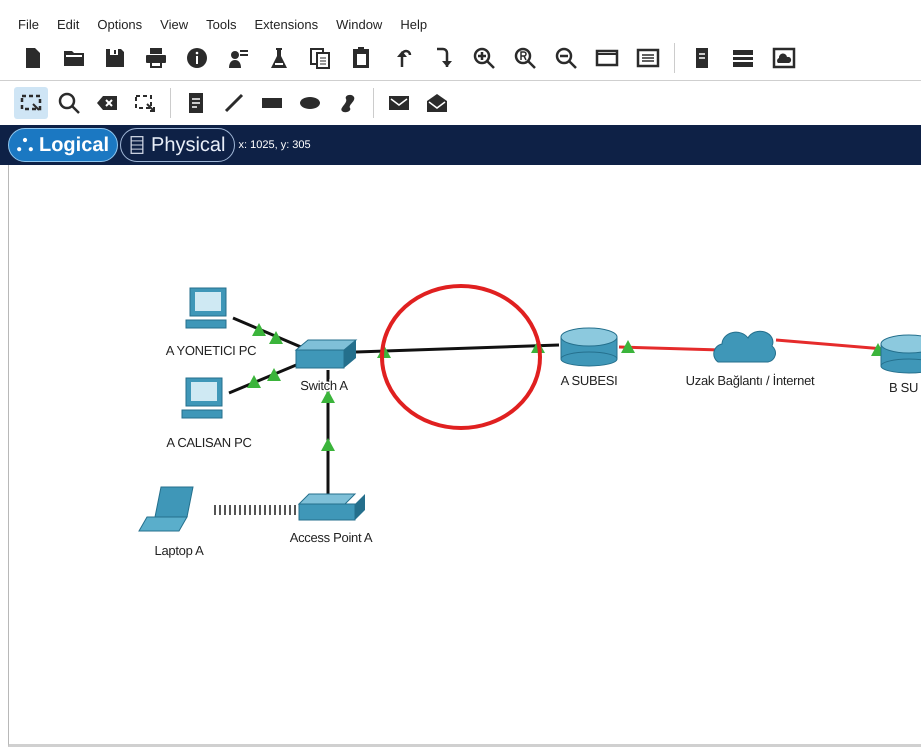 Image resolution: width=921 pixels, height=751 pixels. I want to click on laptop-icon, so click(166, 509).